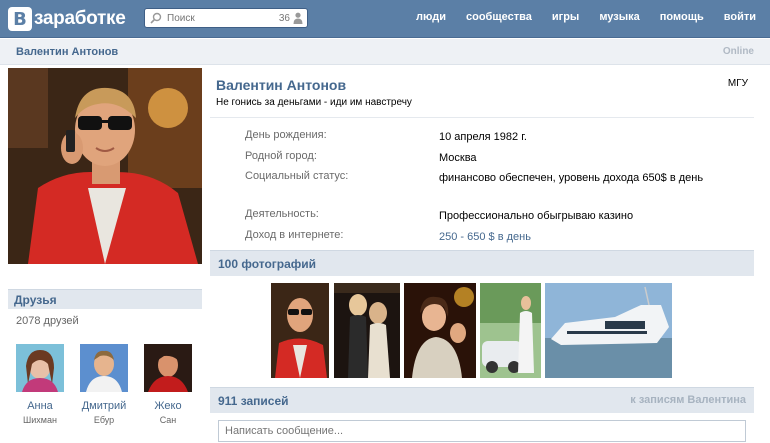 This screenshot has height=443, width=770. I want to click on info-value: Москва, so click(574, 158).